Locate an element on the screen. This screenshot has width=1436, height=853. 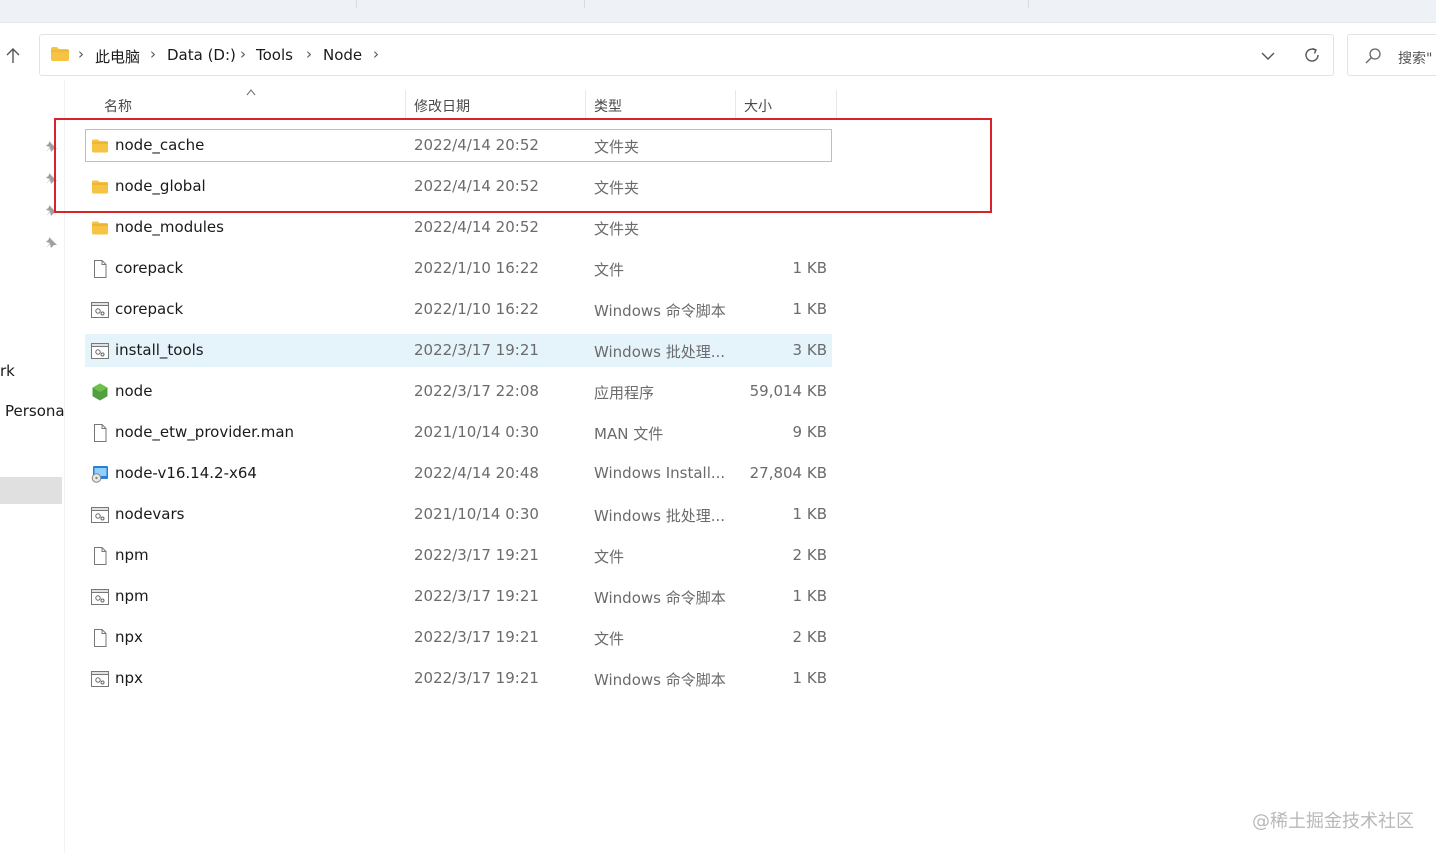
file-name: install_tools is located at coordinates (159, 350).